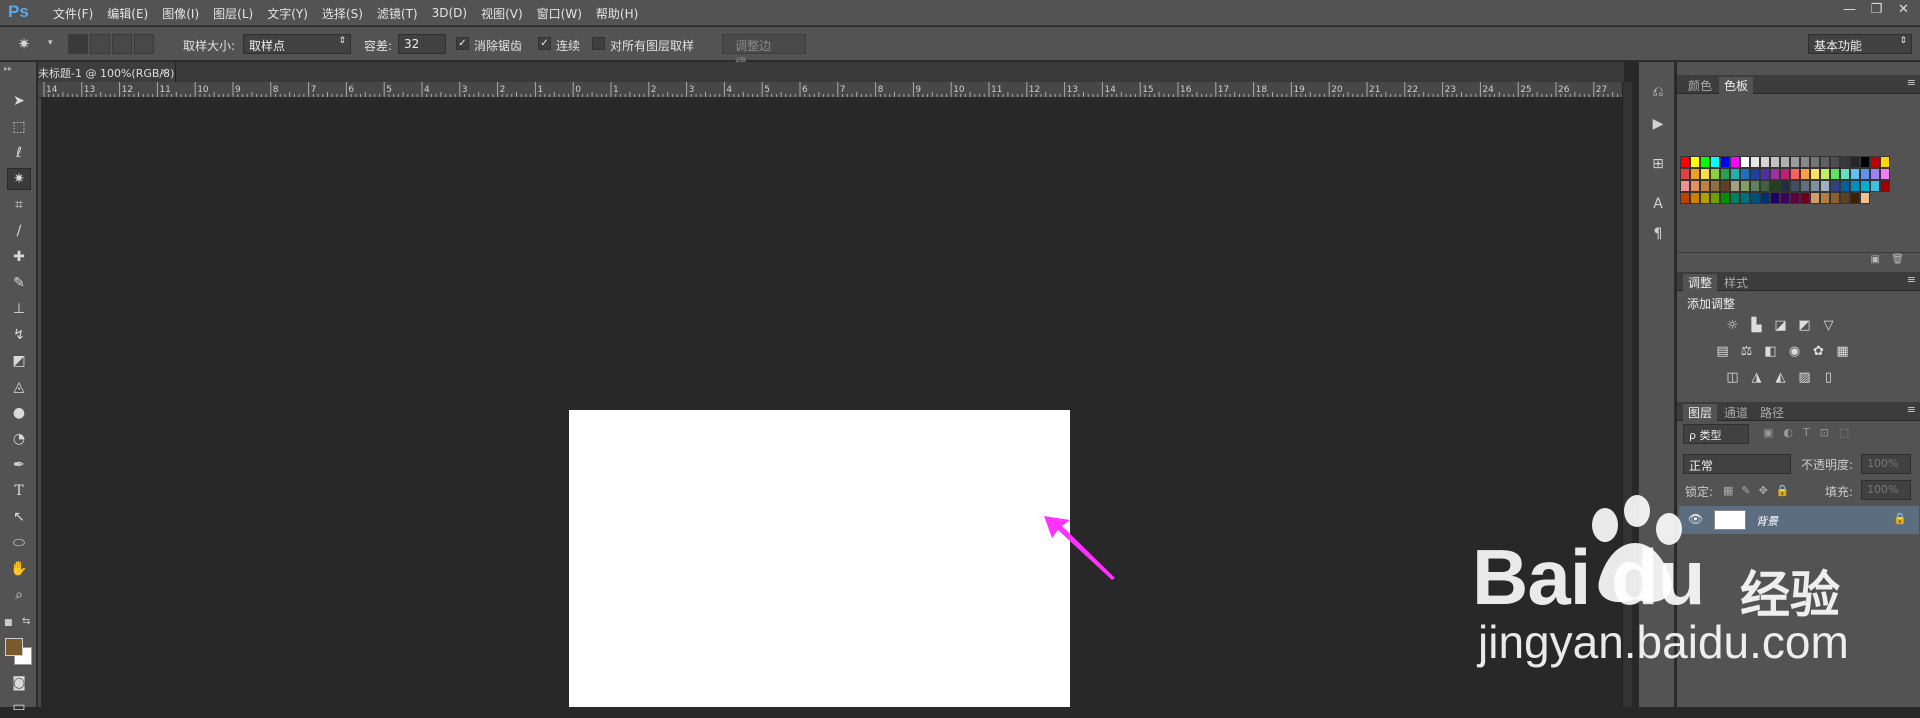 The image size is (1920, 718). I want to click on menu-image: 图像(I), so click(180, 13).